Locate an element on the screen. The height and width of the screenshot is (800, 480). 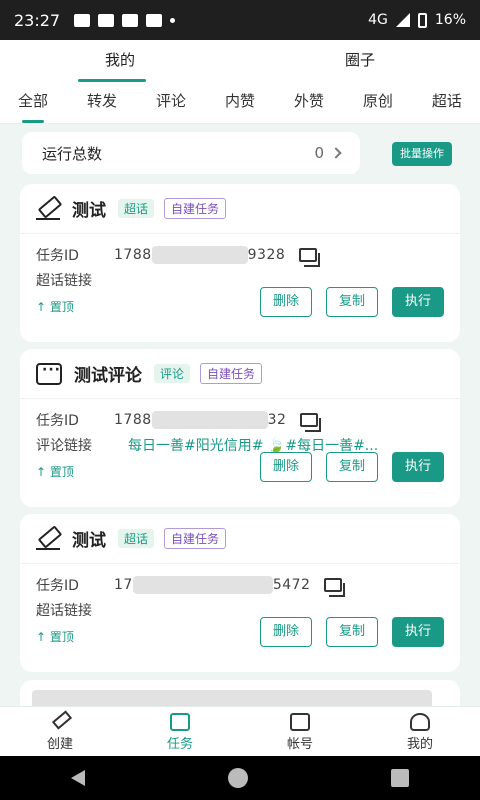
task-card-body: 任务ID 1788 9328 超话链接 ↑ 置顶 删除 复制 执行 is located at coordinates (240, 280).